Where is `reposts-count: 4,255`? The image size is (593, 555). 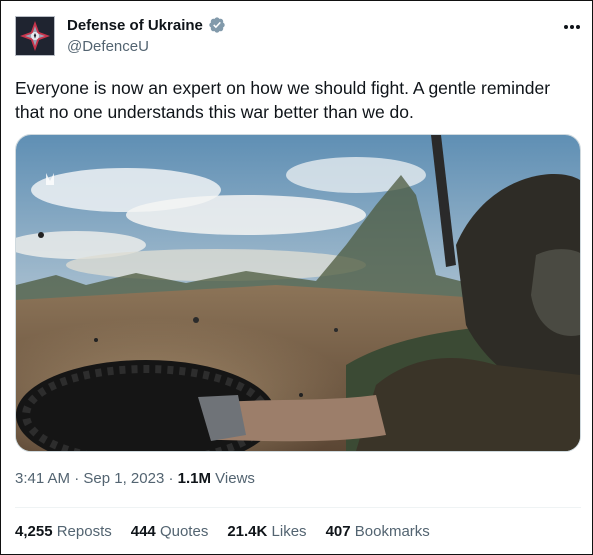 reposts-count: 4,255 is located at coordinates (34, 531).